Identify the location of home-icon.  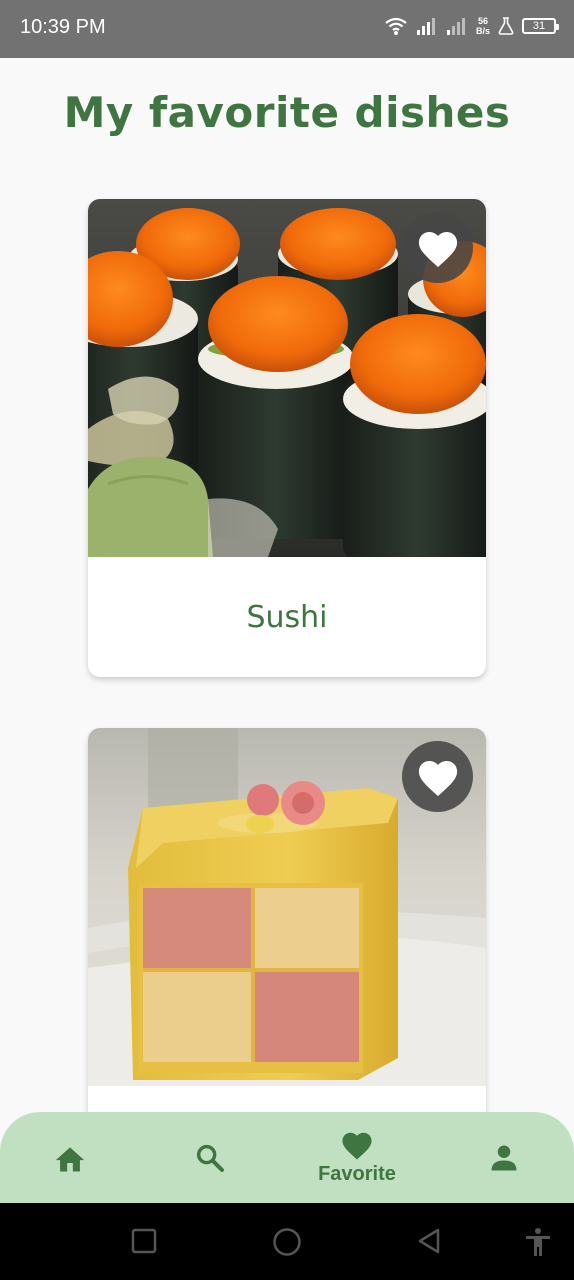
(70, 1158).